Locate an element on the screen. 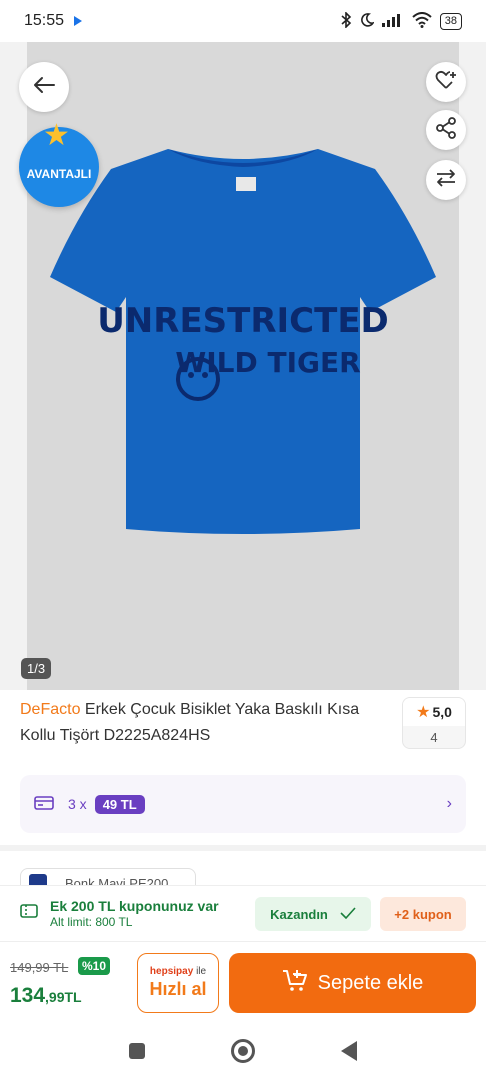 The height and width of the screenshot is (1080, 486). wifi-icon is located at coordinates (422, 21).